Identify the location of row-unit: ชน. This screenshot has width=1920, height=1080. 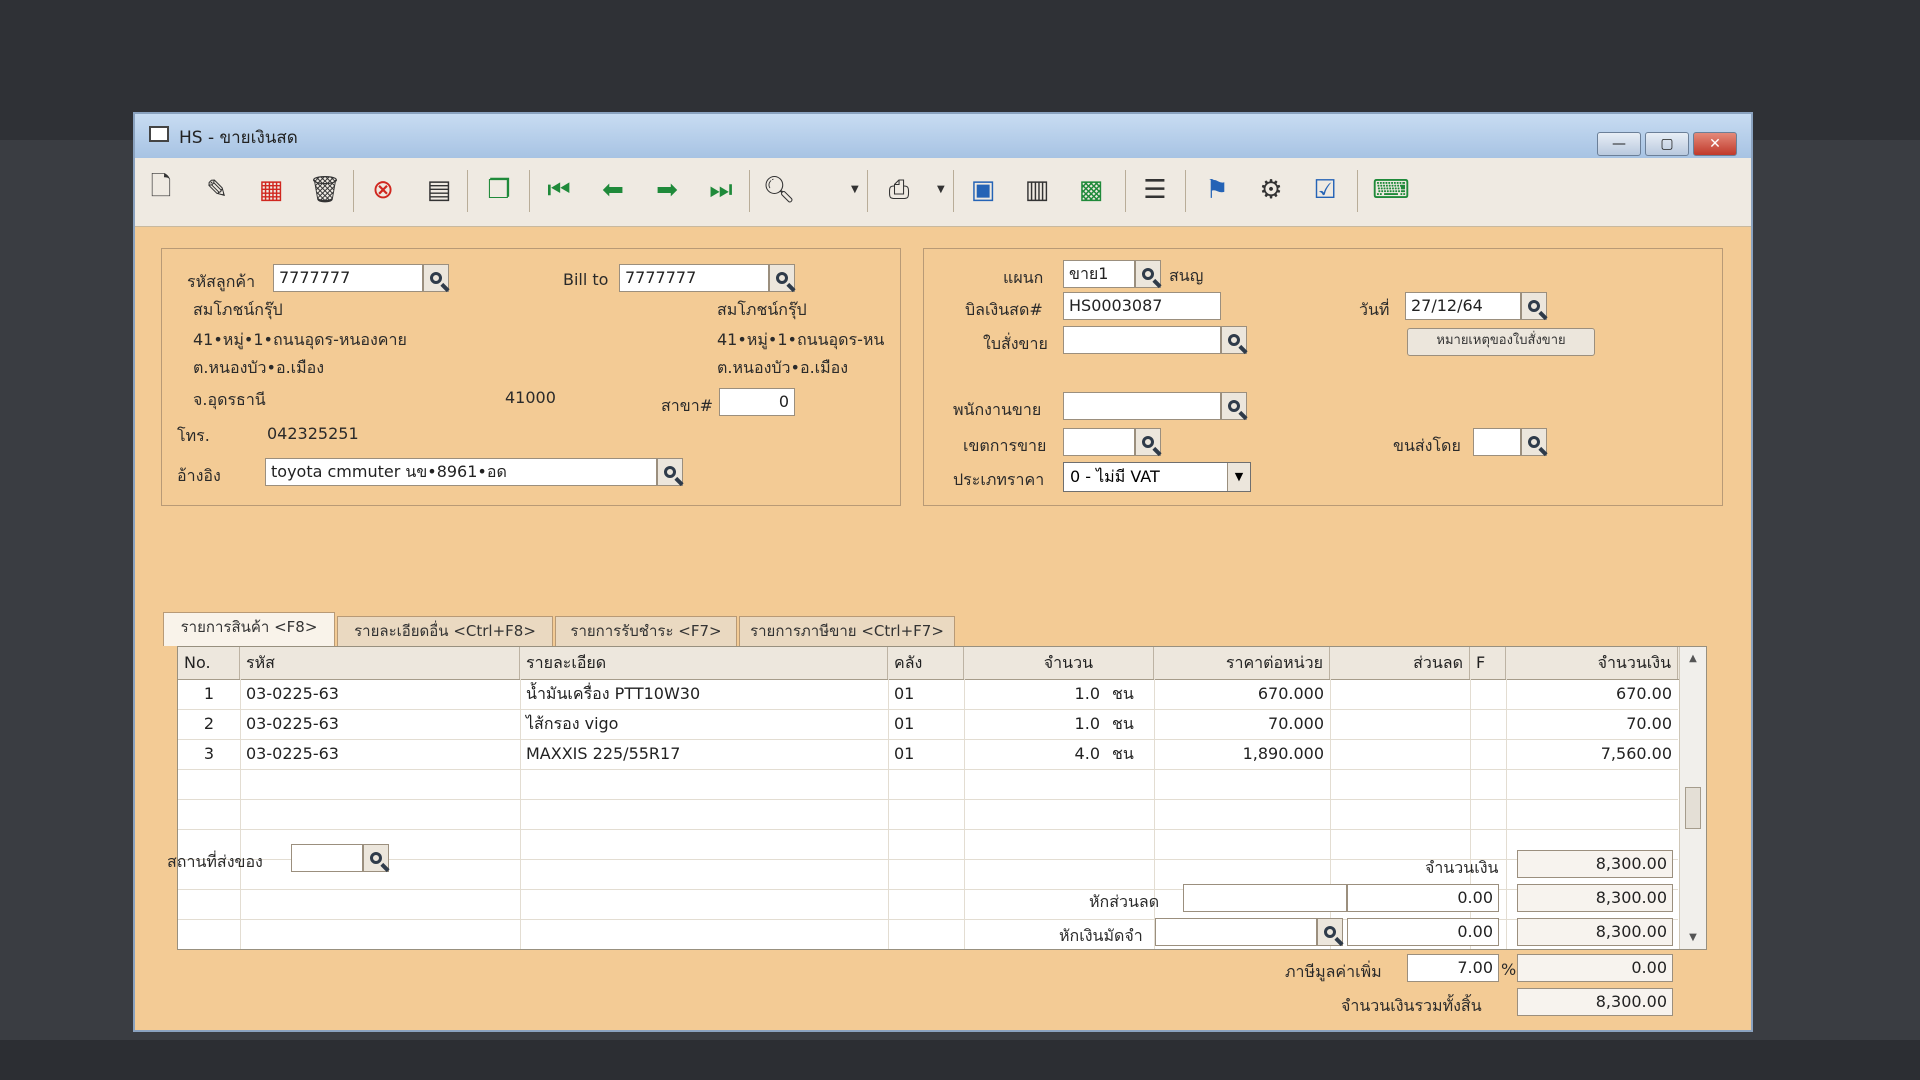
(1123, 753).